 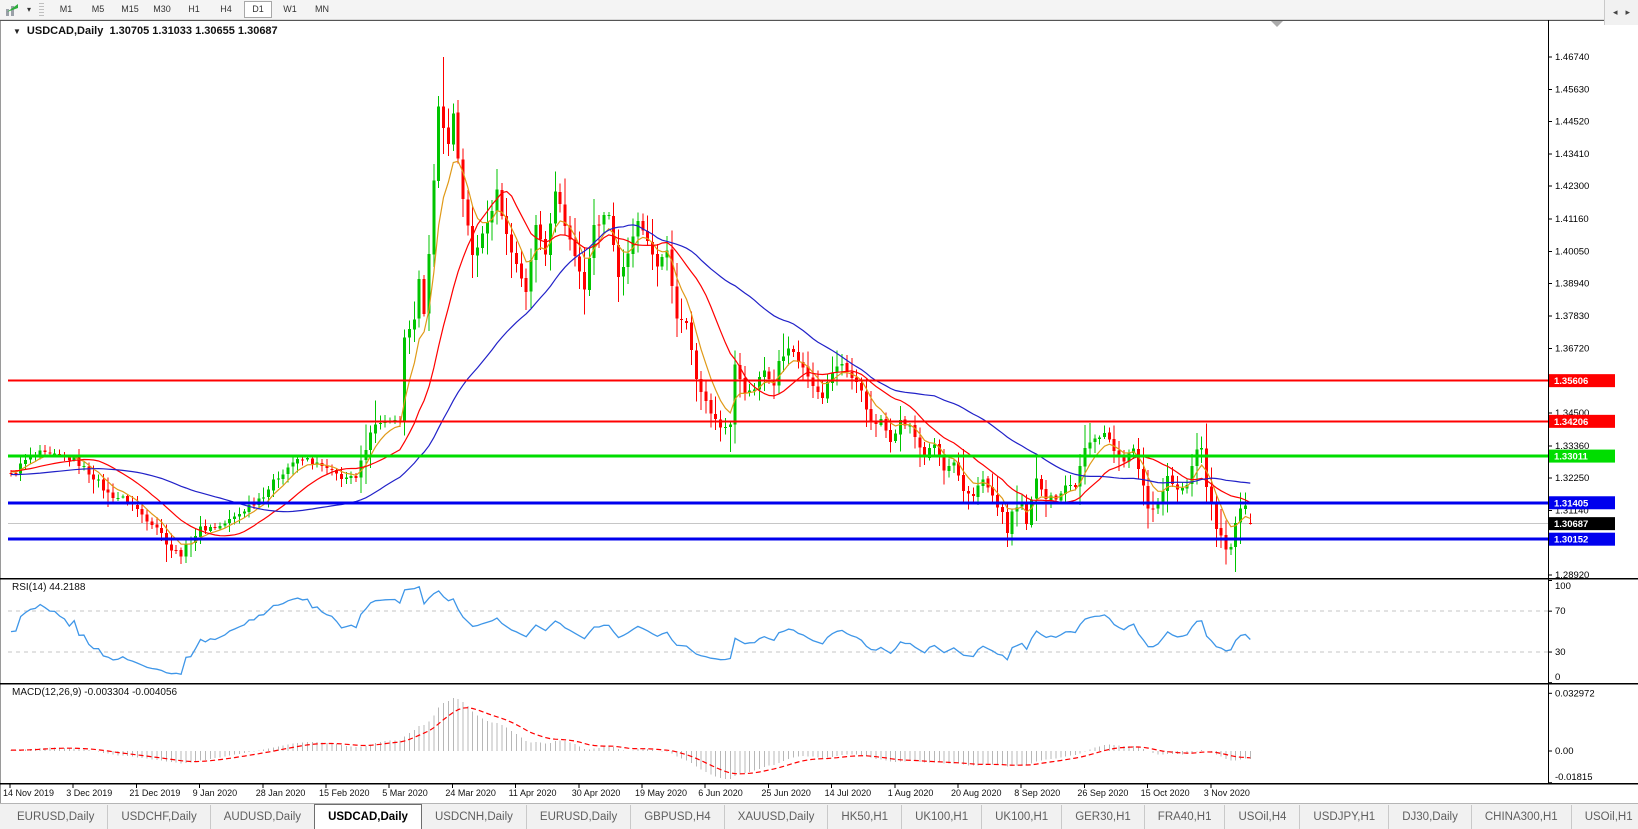 I want to click on date-tick-label: 1 Aug 2020, so click(x=910, y=793).